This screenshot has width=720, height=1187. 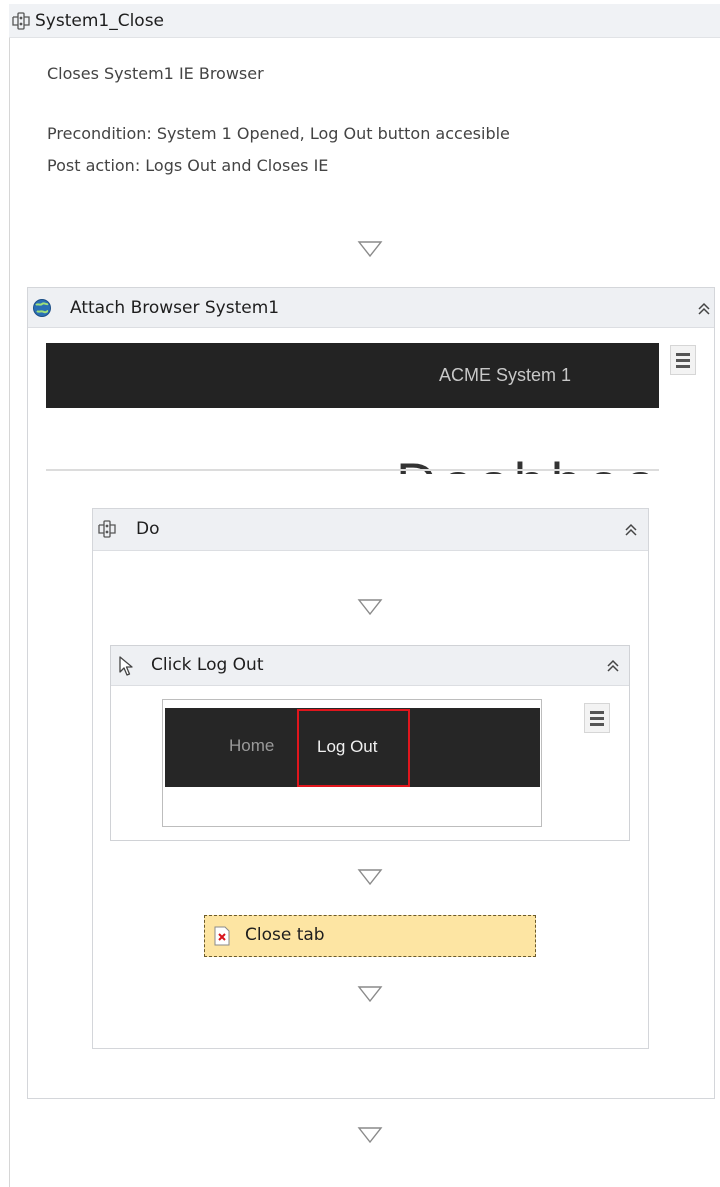 I want to click on browser-screenshot-banner: ACME System 1, so click(x=352, y=375).